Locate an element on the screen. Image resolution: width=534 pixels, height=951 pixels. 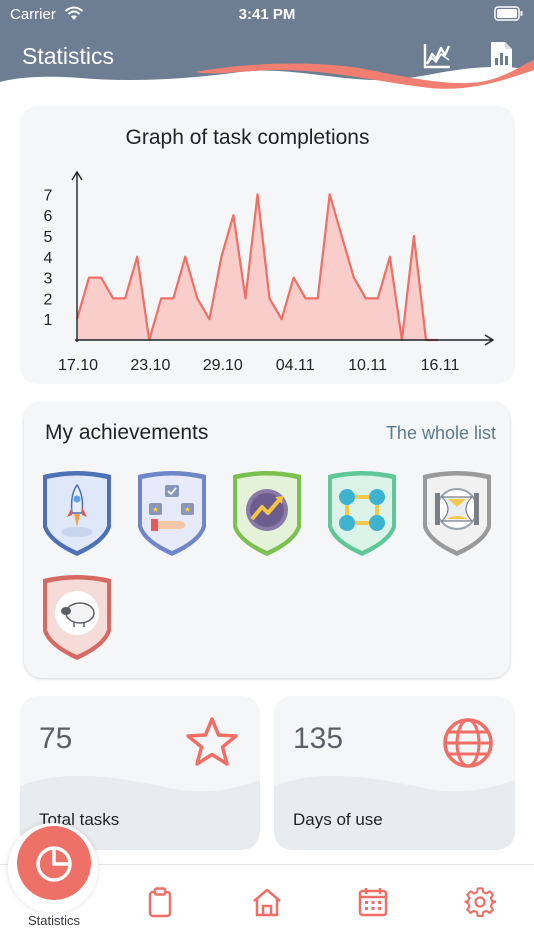
app-header: Carrier 3:41 PM Statistics is located at coordinates (267, 46).